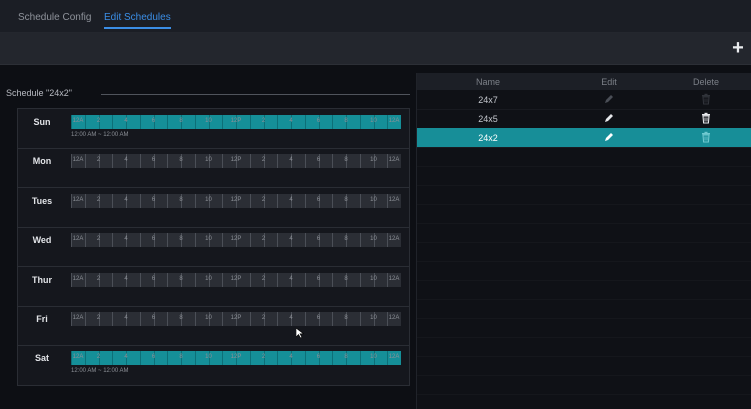 This screenshot has height=409, width=751. Describe the element at coordinates (54, 17) in the screenshot. I see `tab-schedule-config: Schedule Config` at that location.